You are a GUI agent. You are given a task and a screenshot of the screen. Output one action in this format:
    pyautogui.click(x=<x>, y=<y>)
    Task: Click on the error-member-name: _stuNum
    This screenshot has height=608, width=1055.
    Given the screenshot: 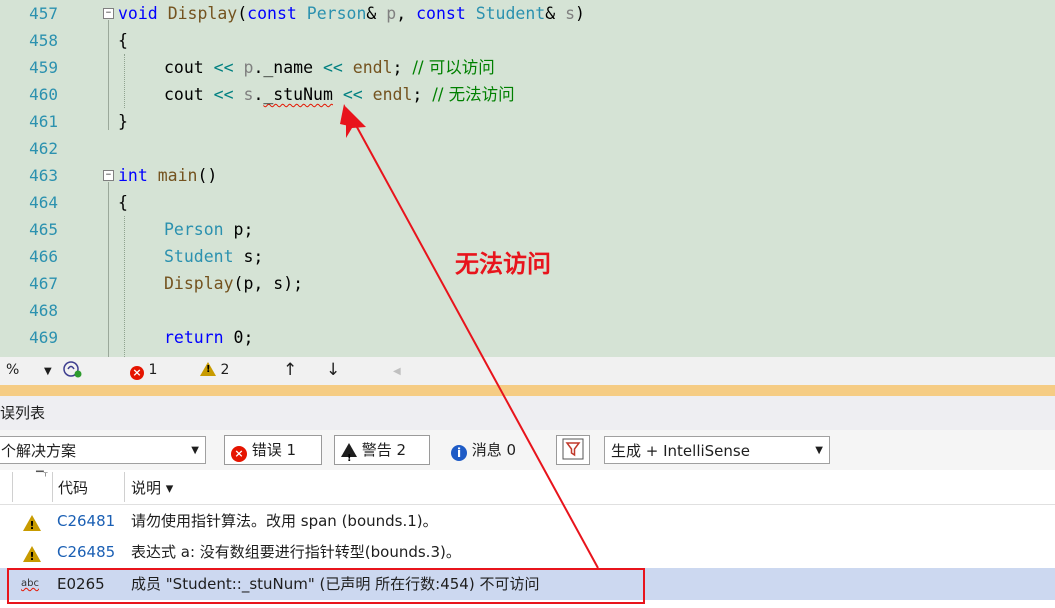 What is the action you would take?
    pyautogui.click(x=298, y=94)
    